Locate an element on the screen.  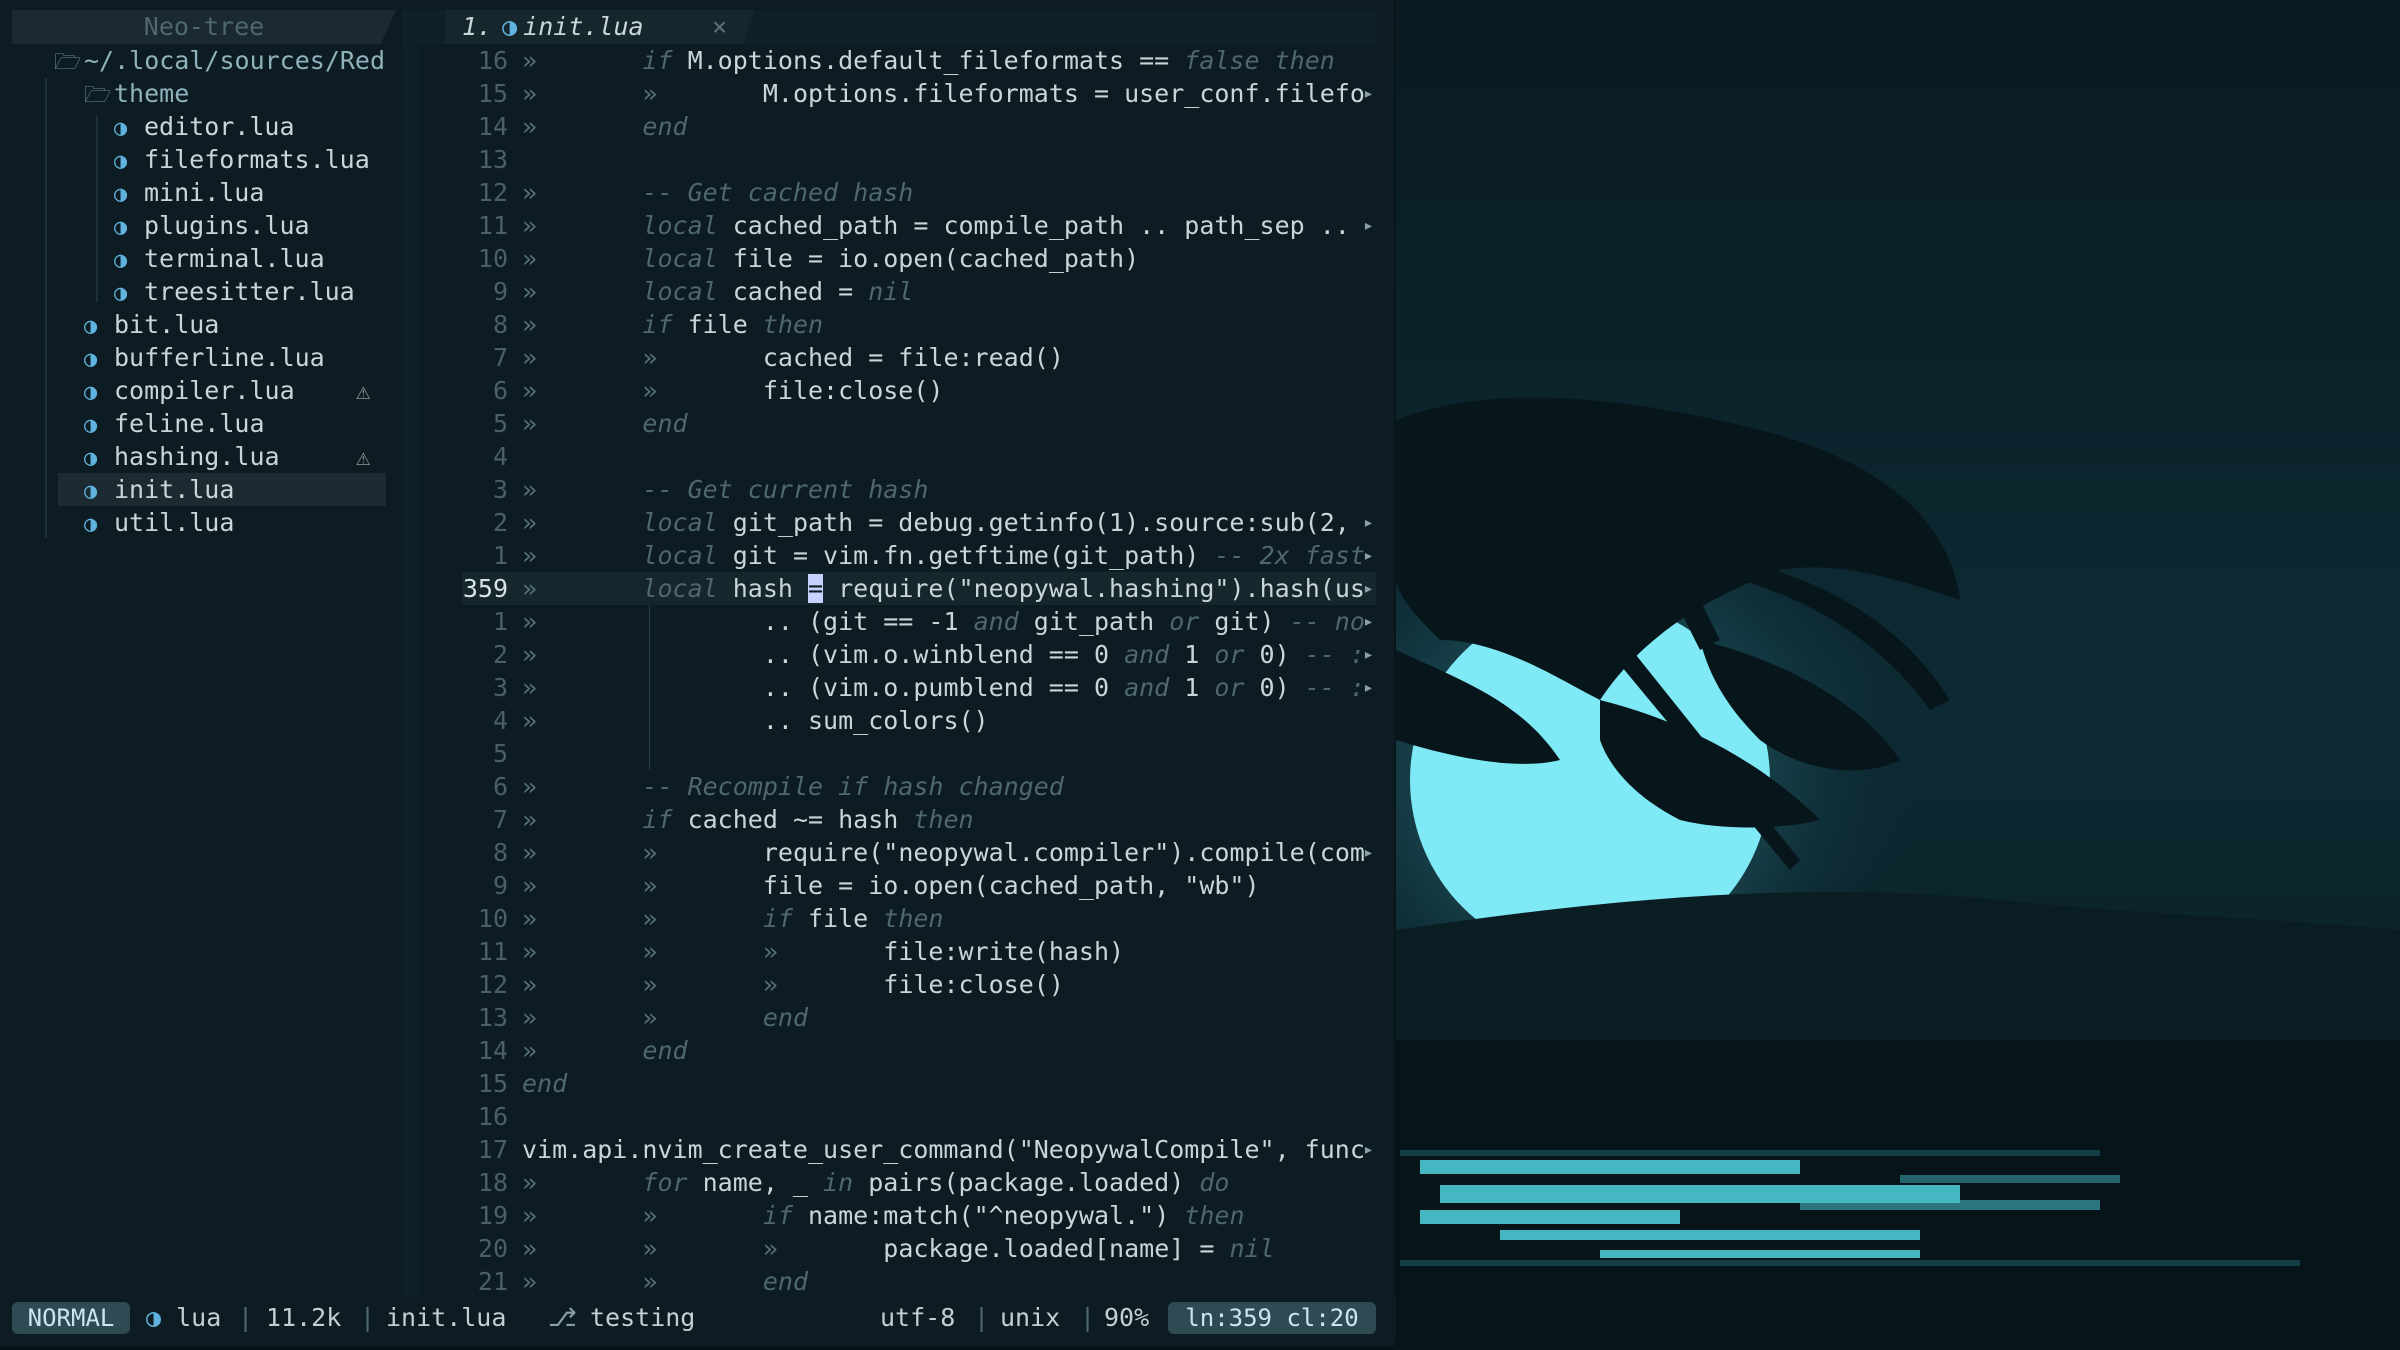
file-format: unix is located at coordinates (1030, 1317).